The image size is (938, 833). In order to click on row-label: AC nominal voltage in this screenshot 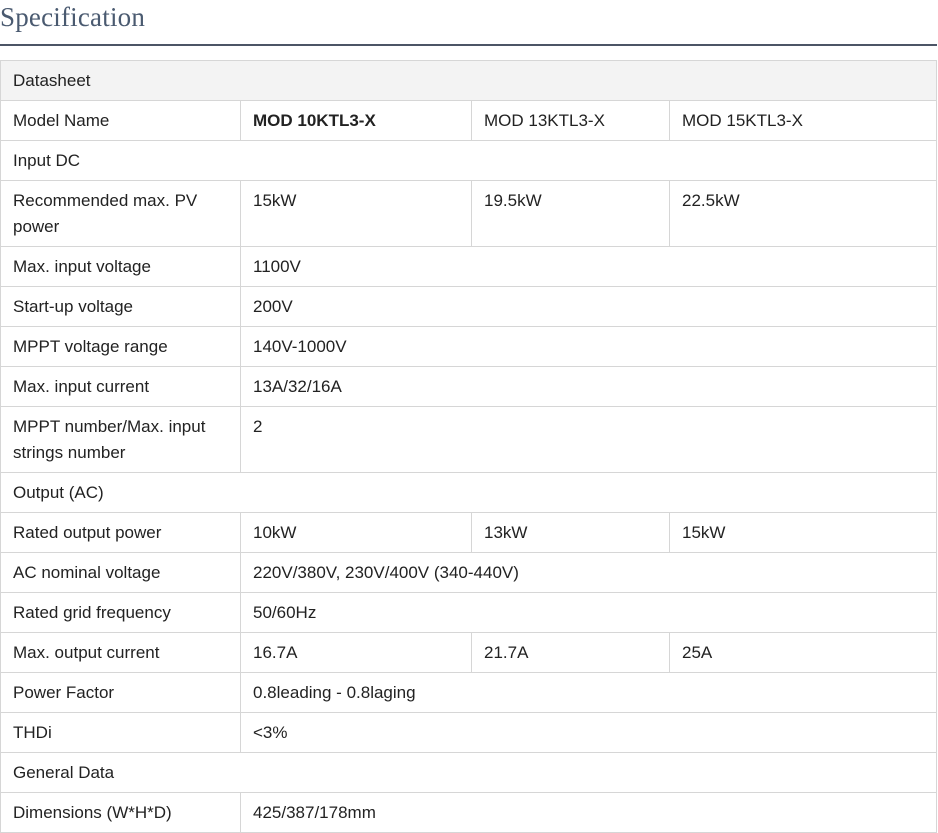, I will do `click(120, 572)`.